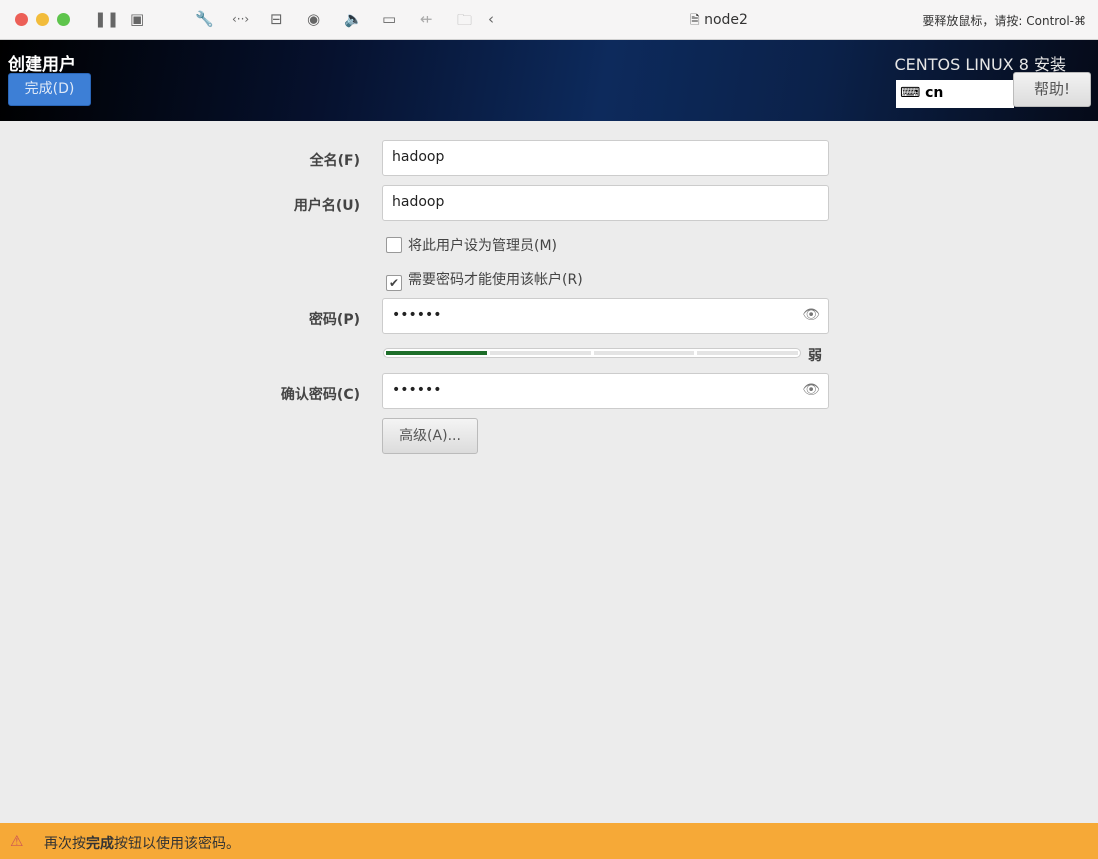 The image size is (1098, 859). Describe the element at coordinates (137, 19) in the screenshot. I see `snapshot-icon: ▣` at that location.